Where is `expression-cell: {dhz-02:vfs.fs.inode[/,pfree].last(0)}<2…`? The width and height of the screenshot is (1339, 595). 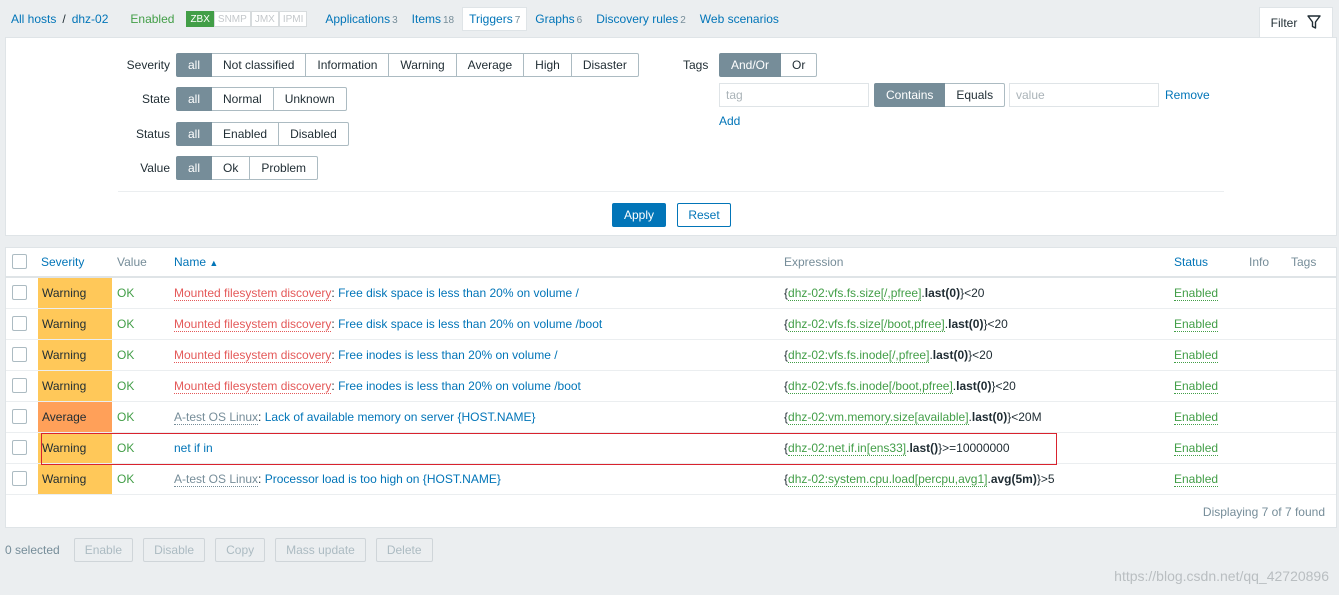 expression-cell: {dhz-02:vfs.fs.inode[/,pfree].last(0)}<2… is located at coordinates (888, 355).